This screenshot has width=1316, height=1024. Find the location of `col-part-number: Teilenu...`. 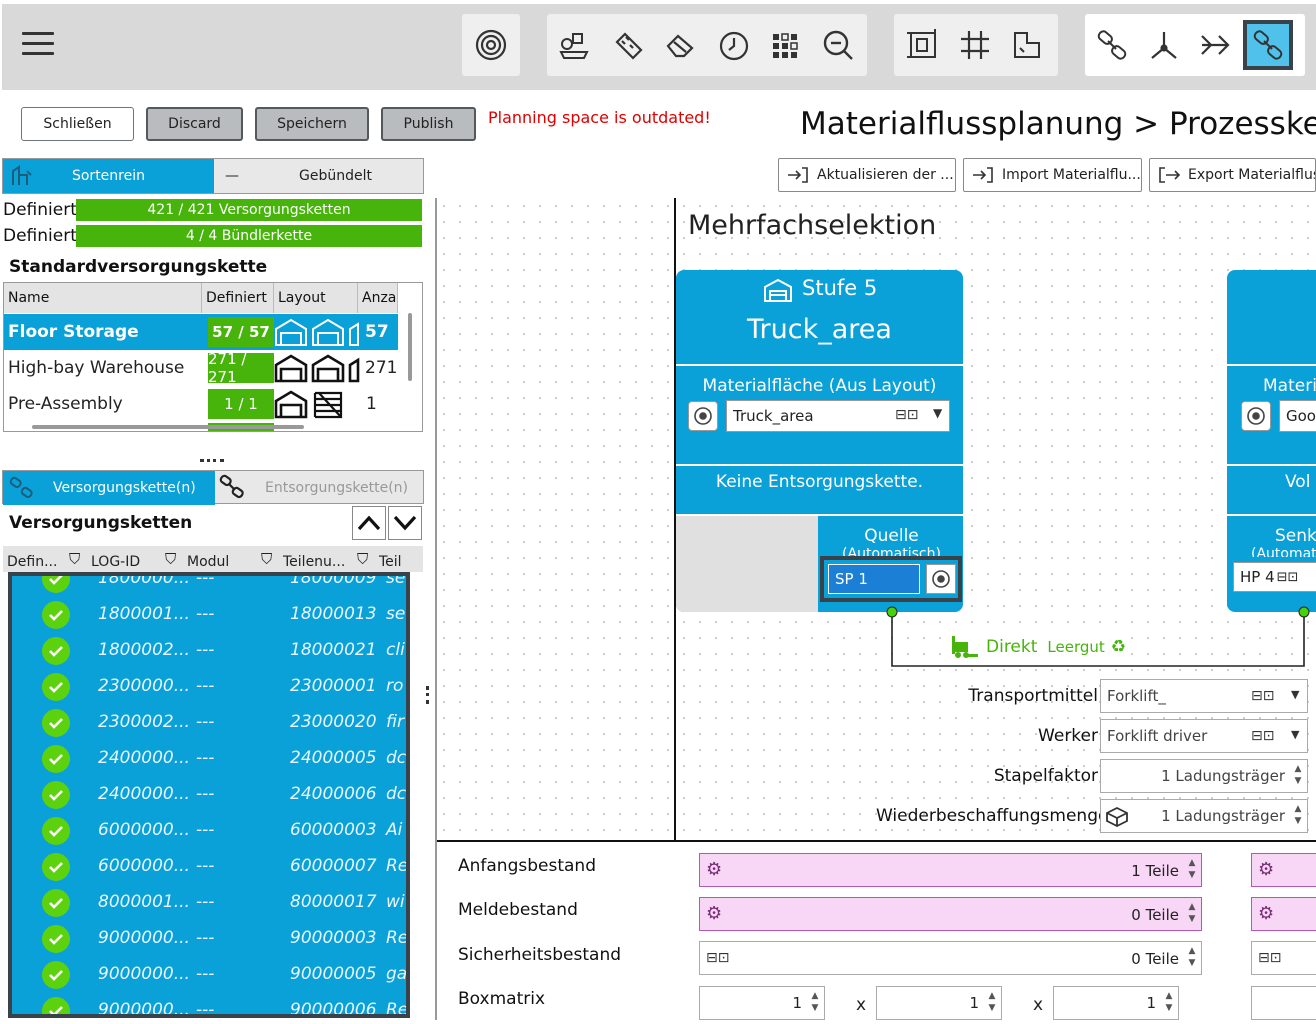

col-part-number: Teilenu... is located at coordinates (314, 562).